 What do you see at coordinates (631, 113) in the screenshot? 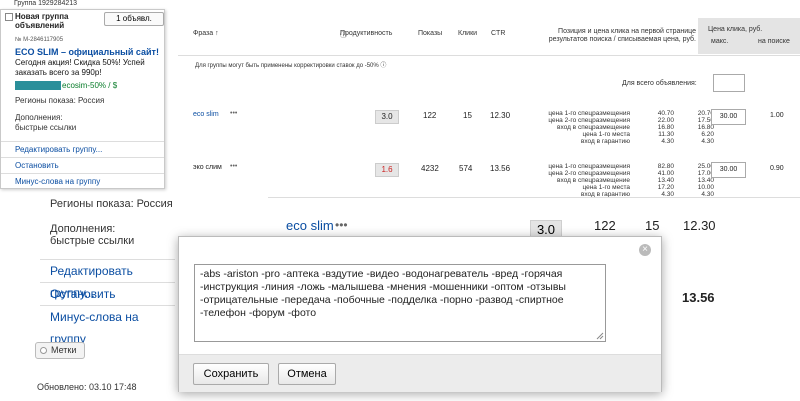
I see `position-line: цена 1-го спецразмещения 40.70 20.70` at bounding box center [631, 113].